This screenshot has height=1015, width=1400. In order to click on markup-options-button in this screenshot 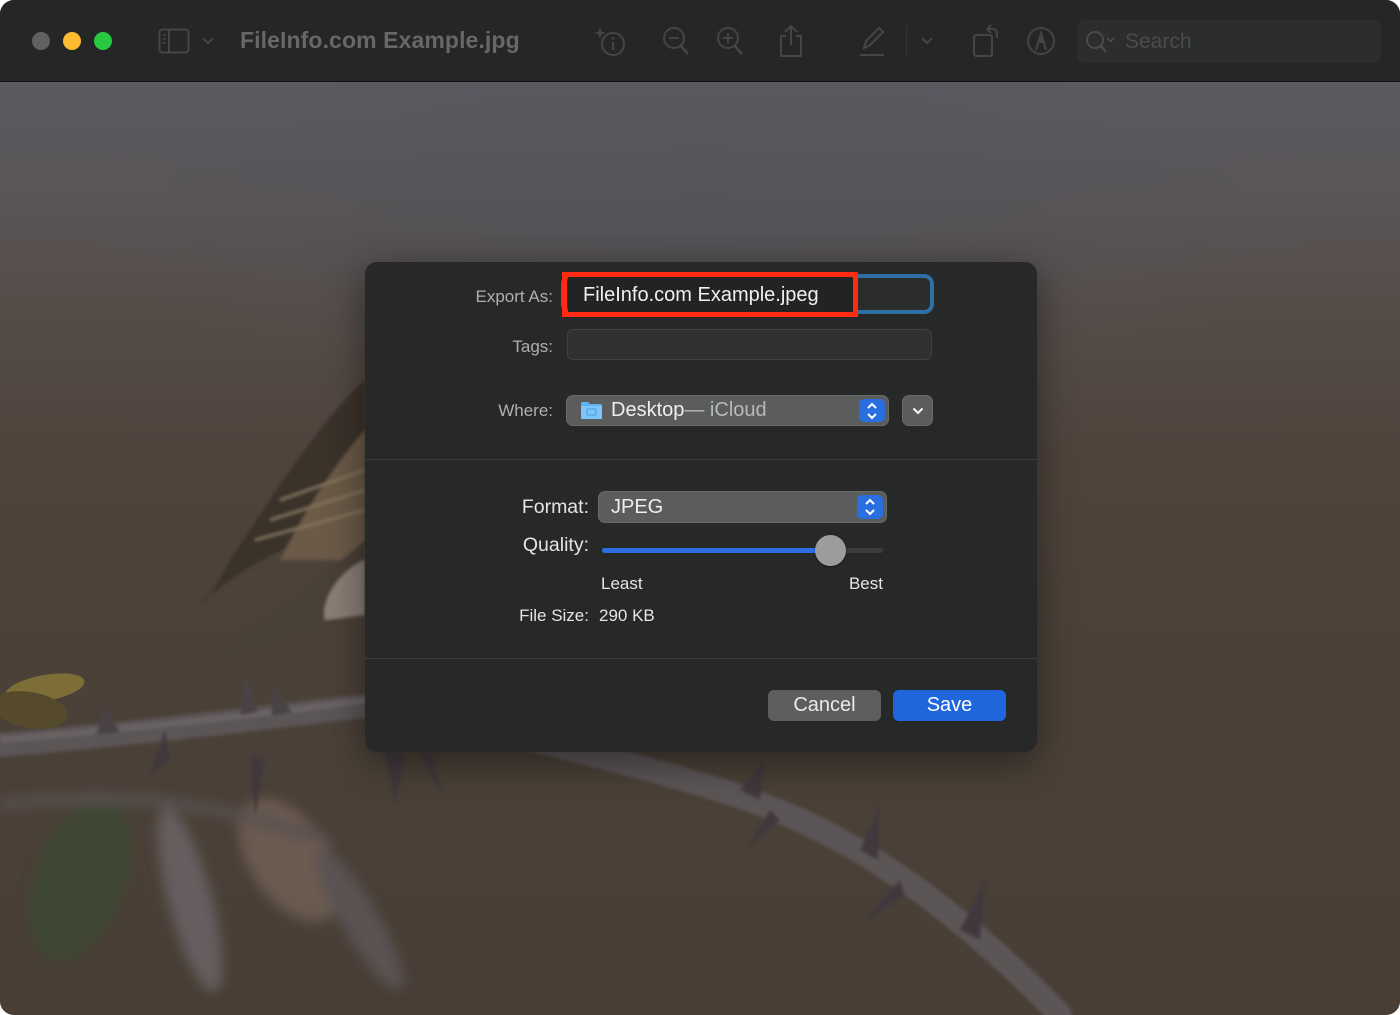, I will do `click(927, 41)`.